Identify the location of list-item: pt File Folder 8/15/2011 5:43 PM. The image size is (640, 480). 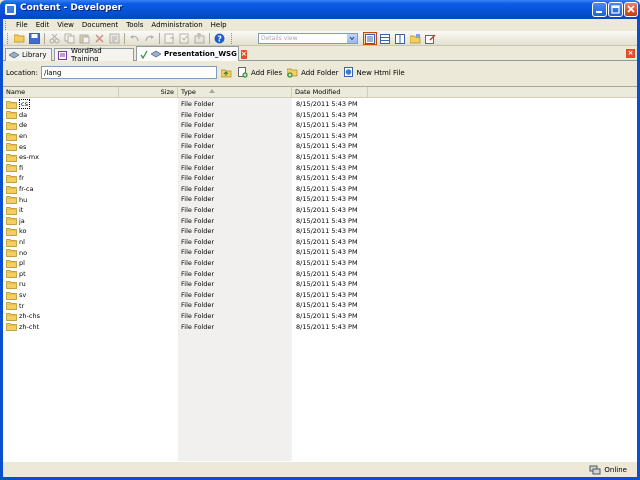
(320, 274).